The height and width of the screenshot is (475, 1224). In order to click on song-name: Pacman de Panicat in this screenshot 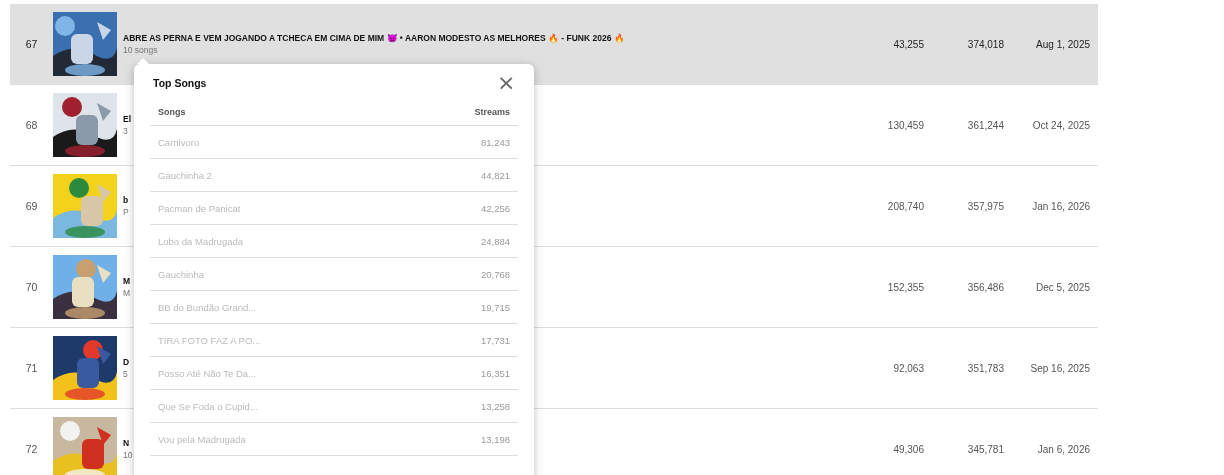, I will do `click(199, 208)`.